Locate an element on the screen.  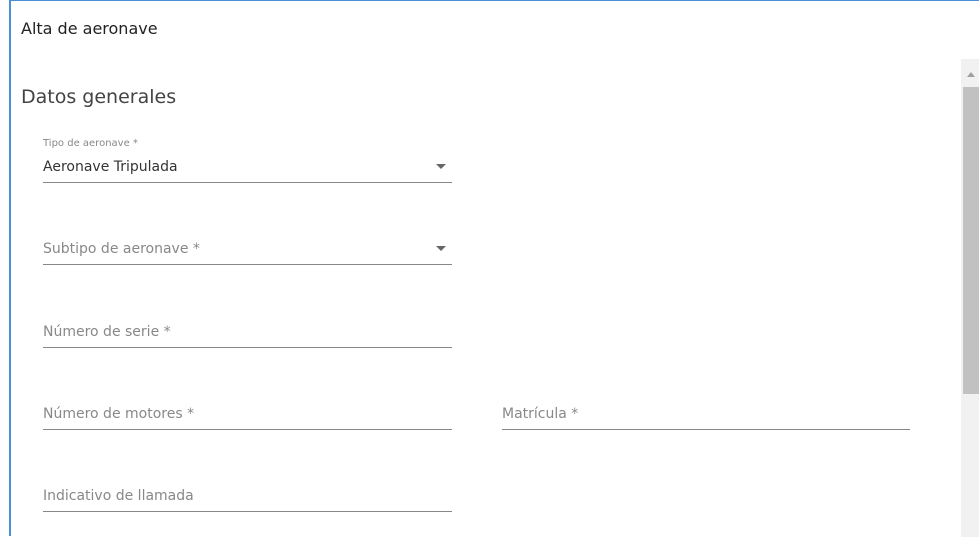
registration-input: Matrícula * is located at coordinates (706, 418).